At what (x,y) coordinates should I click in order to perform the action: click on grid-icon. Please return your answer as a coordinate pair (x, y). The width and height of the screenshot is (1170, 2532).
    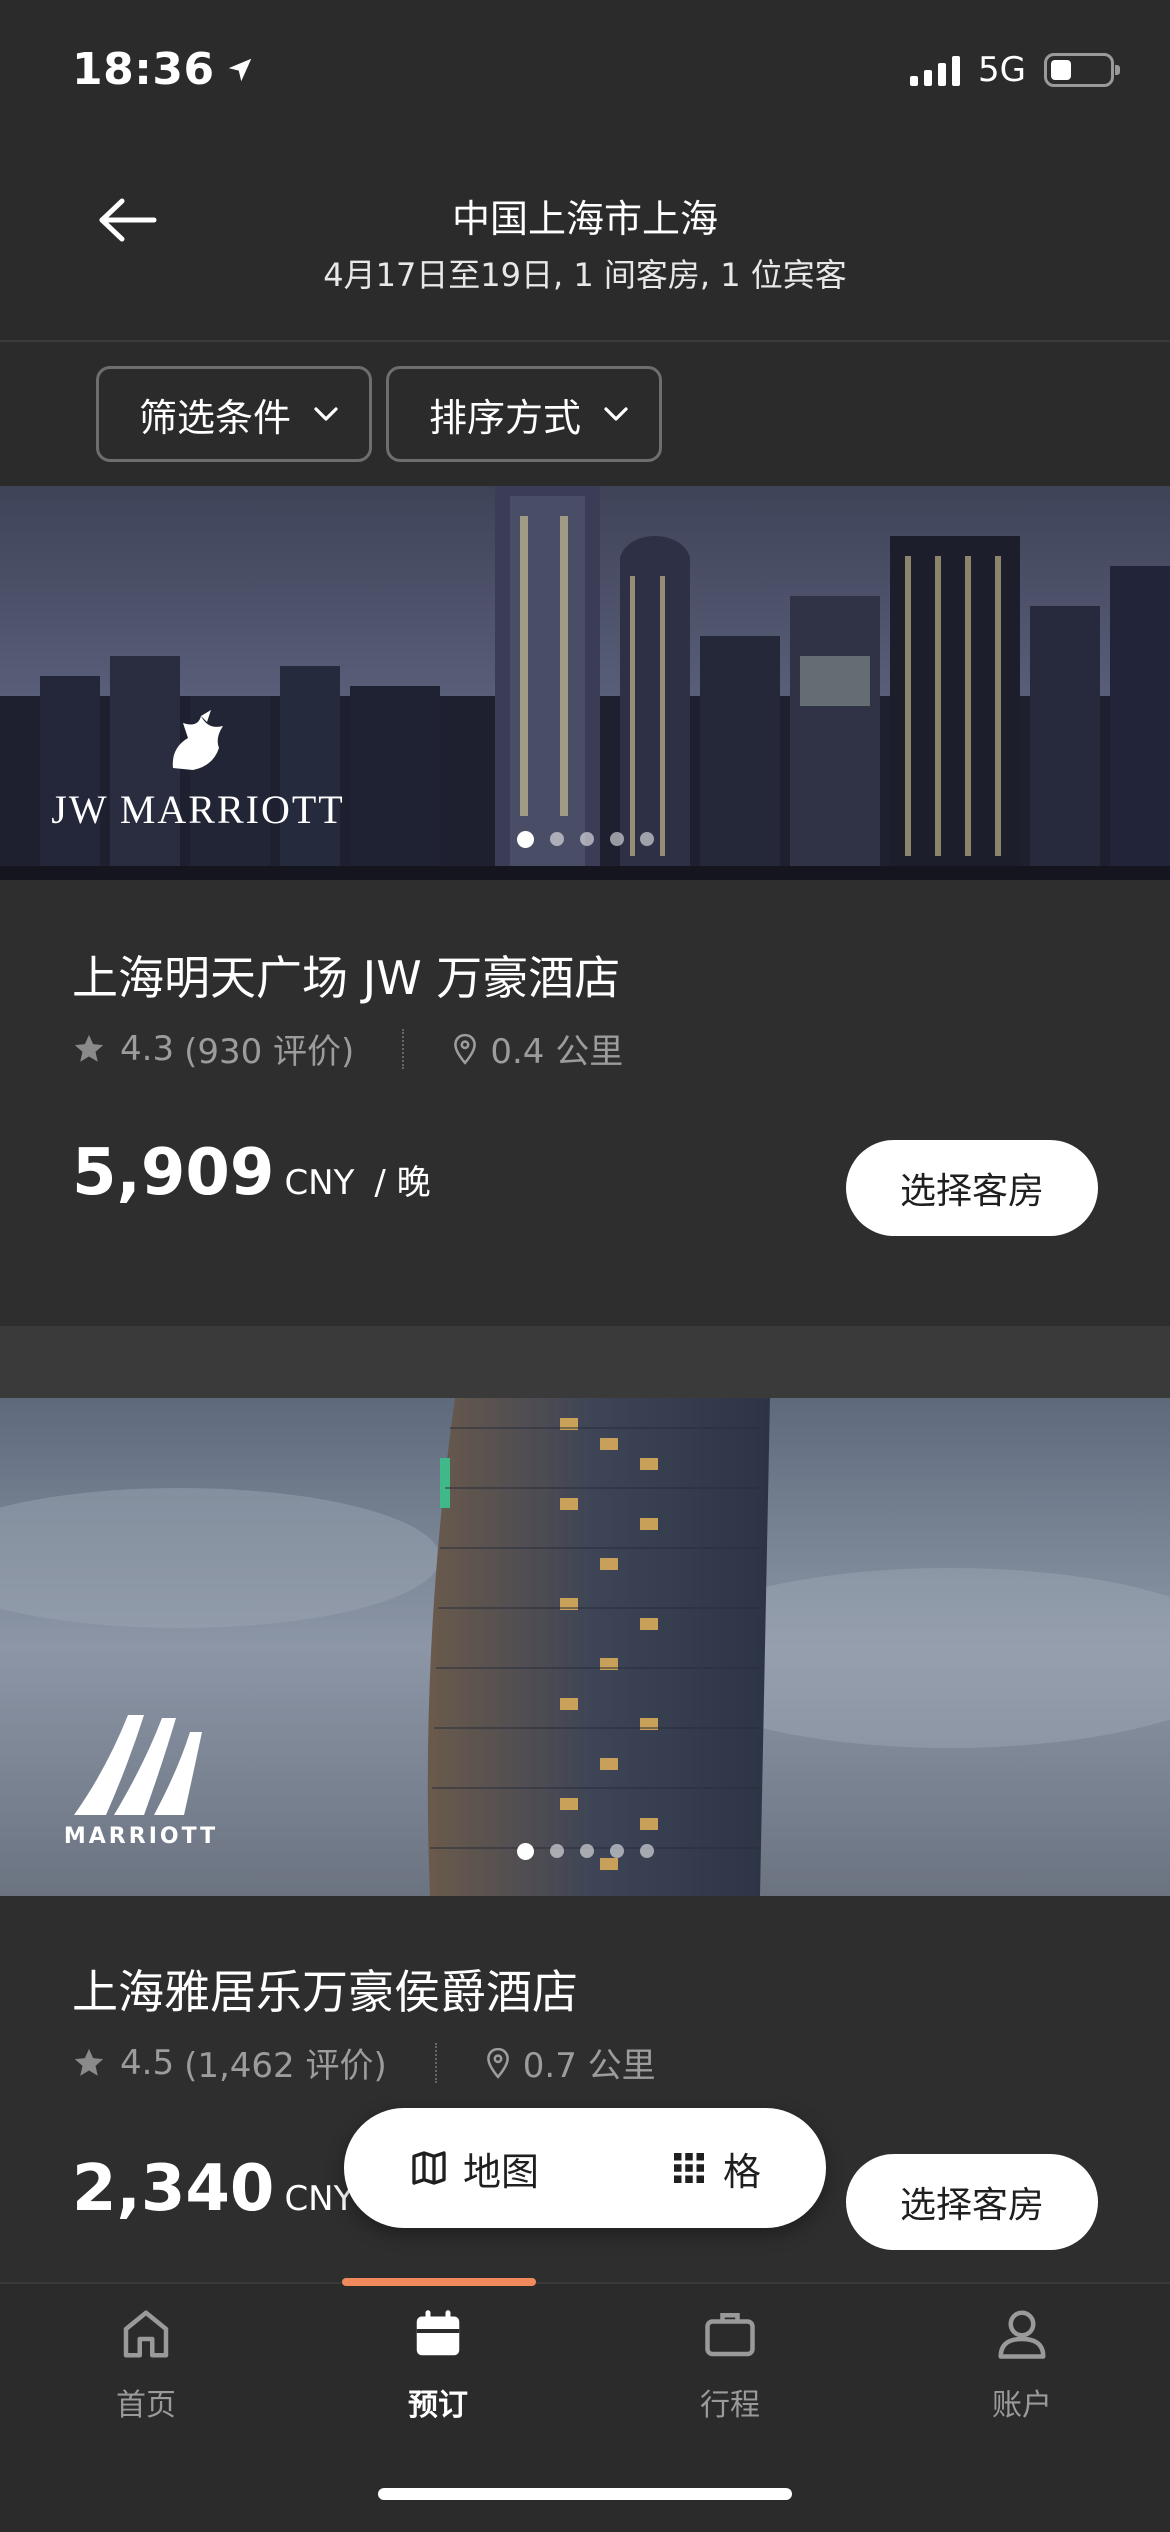
    Looking at the image, I should click on (688, 2168).